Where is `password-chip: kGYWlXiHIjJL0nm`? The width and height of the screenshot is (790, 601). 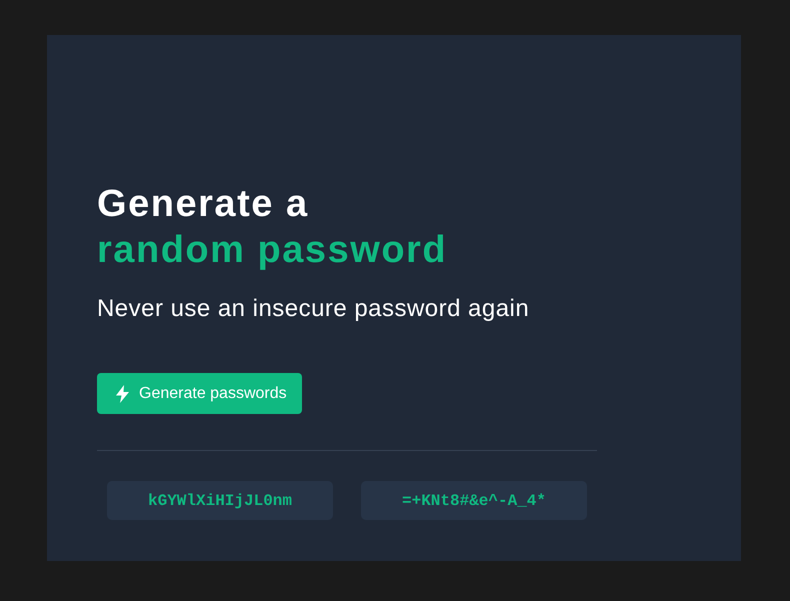 password-chip: kGYWlXiHIjJL0nm is located at coordinates (220, 500).